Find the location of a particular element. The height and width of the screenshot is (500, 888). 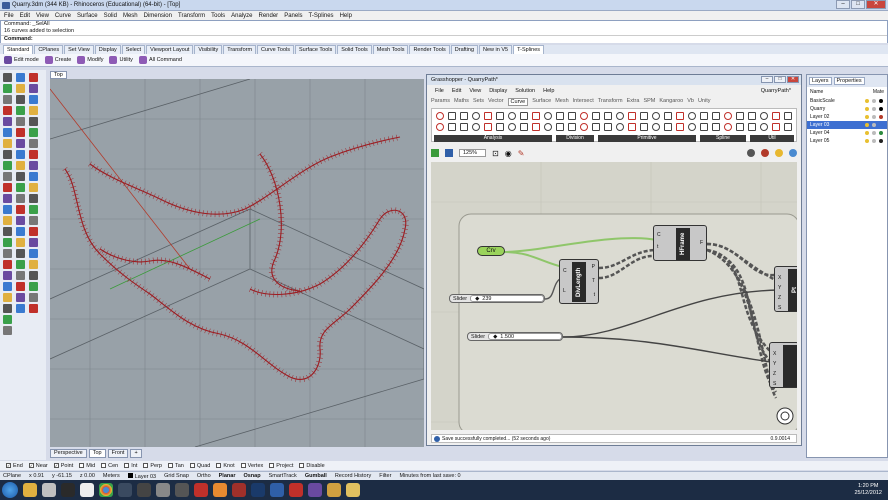

menu-help: Help is located at coordinates (346, 16).